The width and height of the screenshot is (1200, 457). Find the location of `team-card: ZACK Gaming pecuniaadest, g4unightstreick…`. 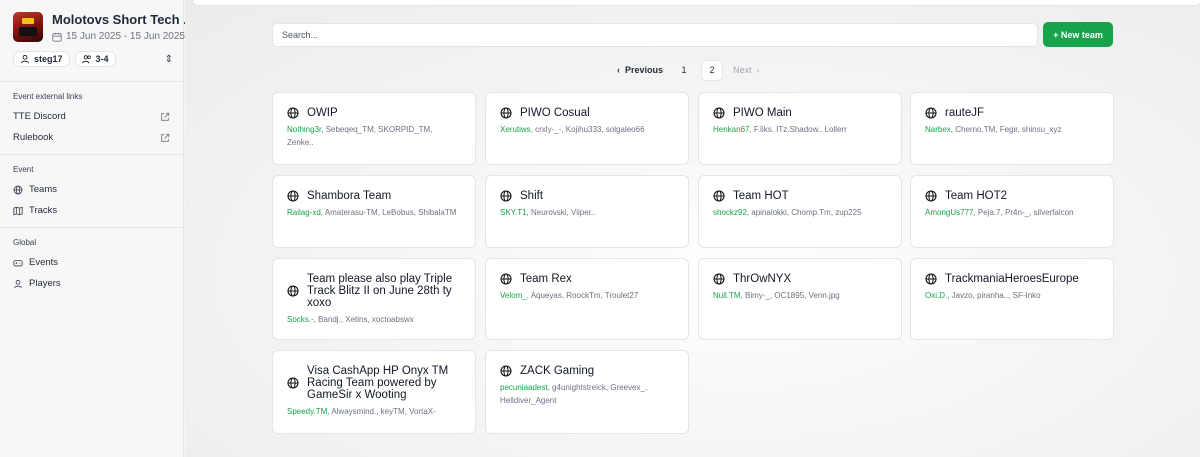

team-card: ZACK Gaming pecuniaadest, g4unightstreick… is located at coordinates (587, 392).